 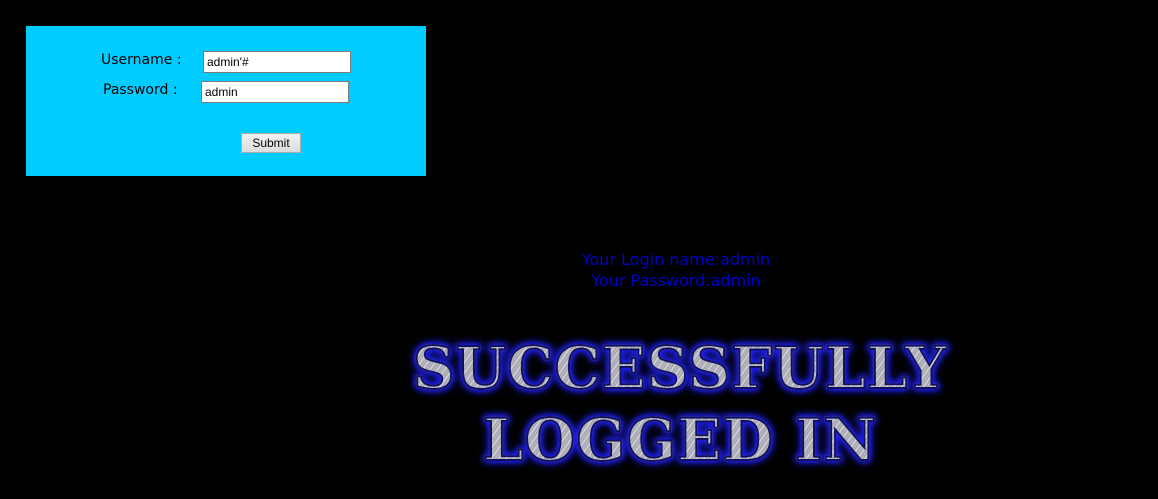 I want to click on password-input, so click(x=275, y=92).